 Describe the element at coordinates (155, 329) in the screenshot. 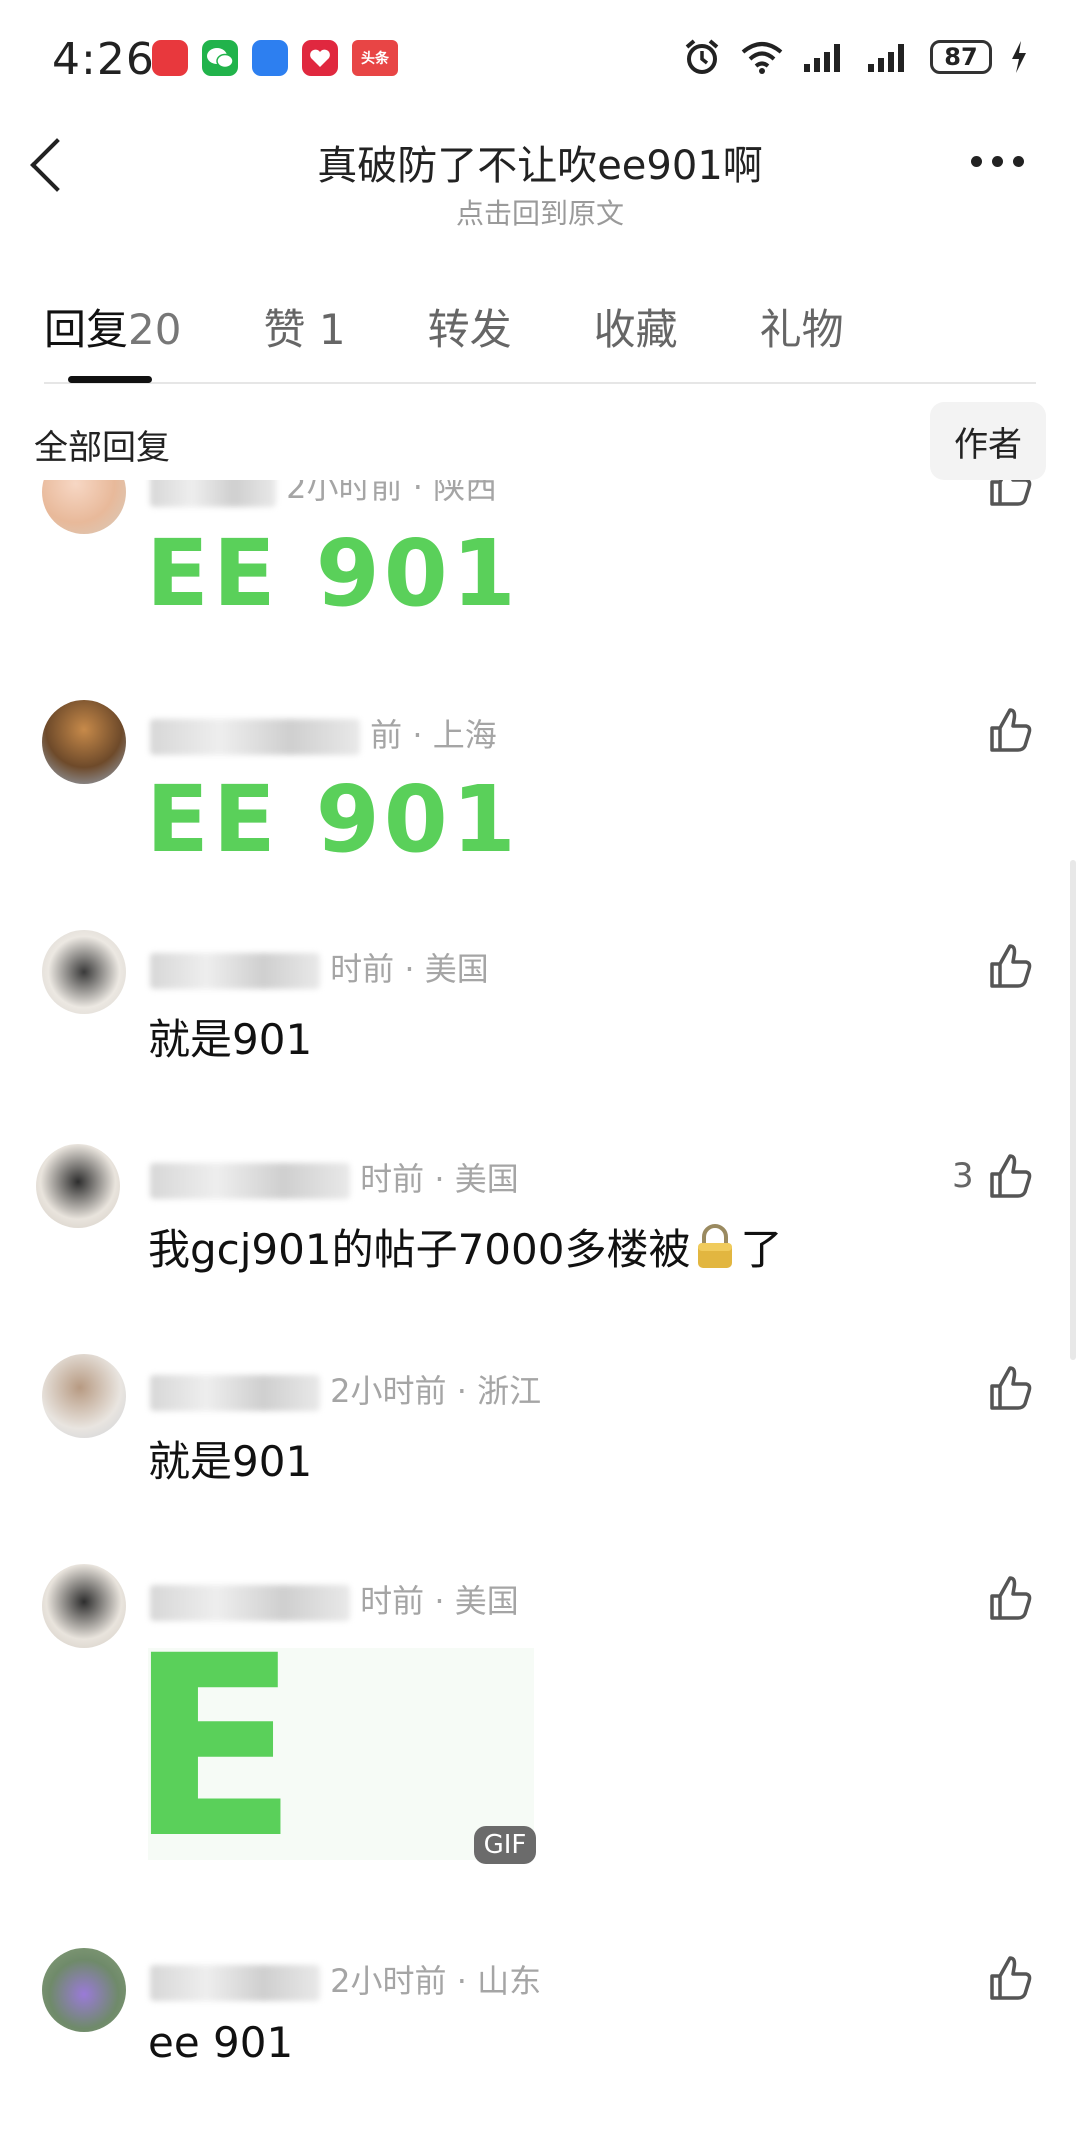

I see `tab-replies-count: 20` at that location.